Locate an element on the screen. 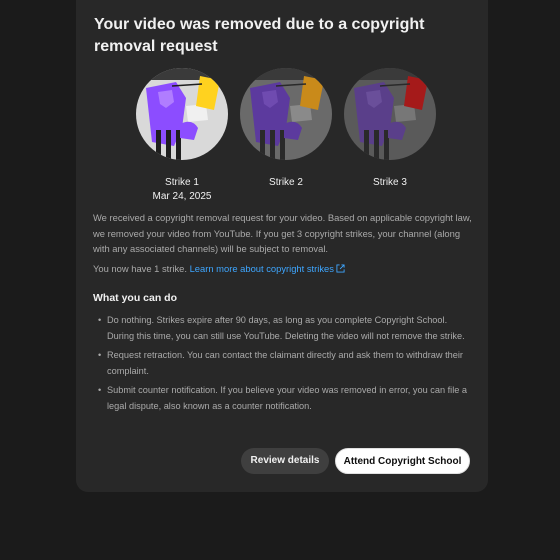 The width and height of the screenshot is (560, 560). strike-3-label: Strike 3 is located at coordinates (390, 182).